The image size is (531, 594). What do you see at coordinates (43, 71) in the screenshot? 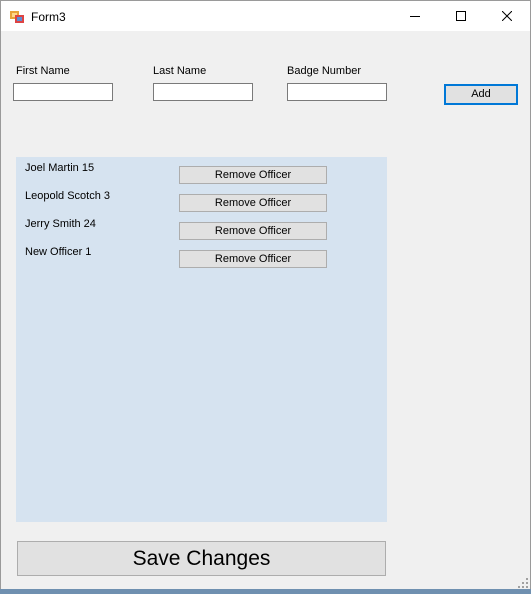
I see `first-name-label: First Name` at bounding box center [43, 71].